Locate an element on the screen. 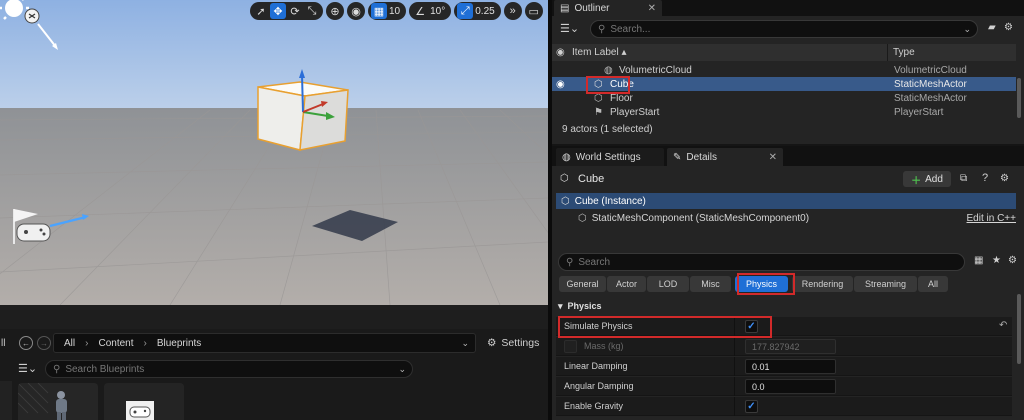  category-lod: LOD is located at coordinates (668, 284).